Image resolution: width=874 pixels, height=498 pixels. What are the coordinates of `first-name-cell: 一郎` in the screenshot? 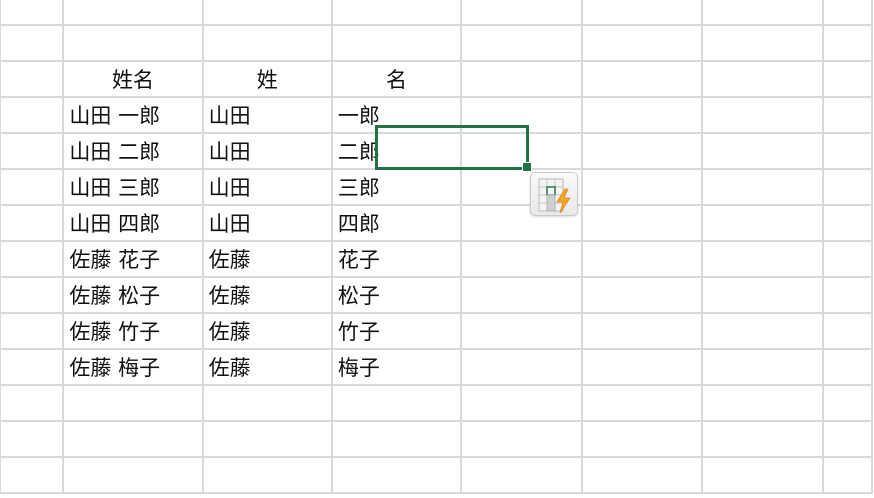 It's located at (396, 115).